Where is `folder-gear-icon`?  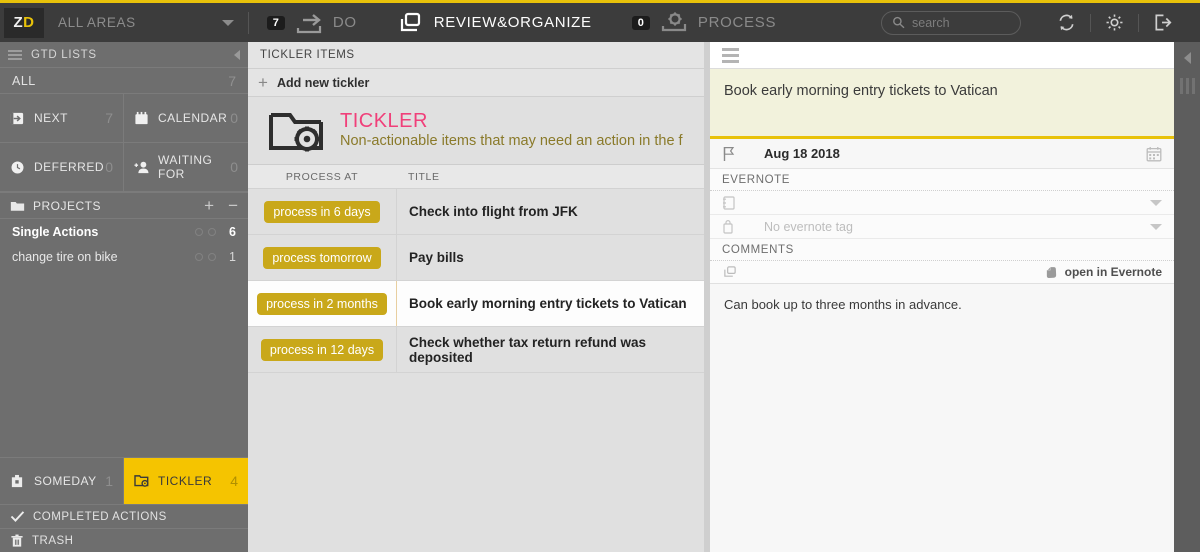 folder-gear-icon is located at coordinates (296, 131).